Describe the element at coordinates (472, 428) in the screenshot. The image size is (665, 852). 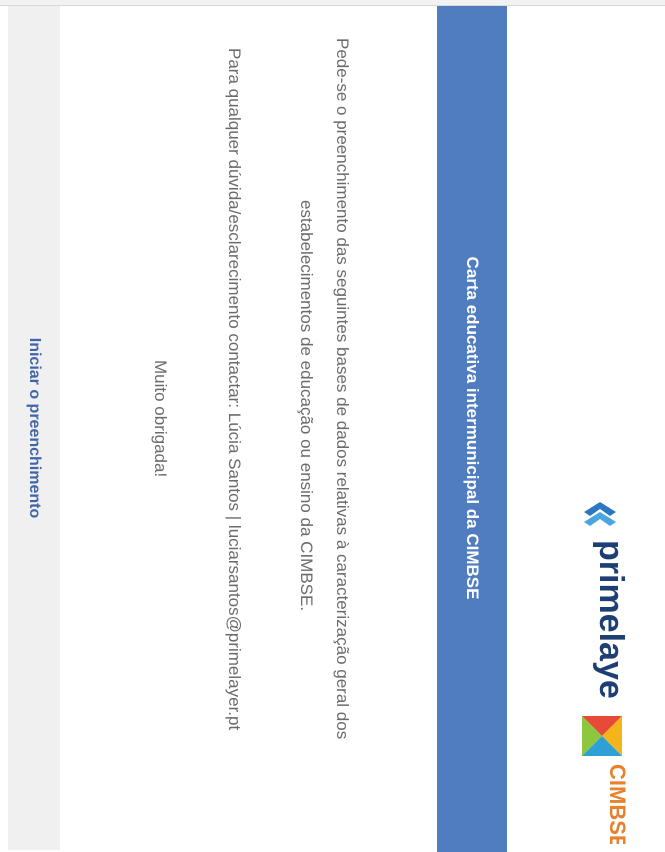
I see `page-title: Carta educativa intermunicipal da CIMBSE` at that location.